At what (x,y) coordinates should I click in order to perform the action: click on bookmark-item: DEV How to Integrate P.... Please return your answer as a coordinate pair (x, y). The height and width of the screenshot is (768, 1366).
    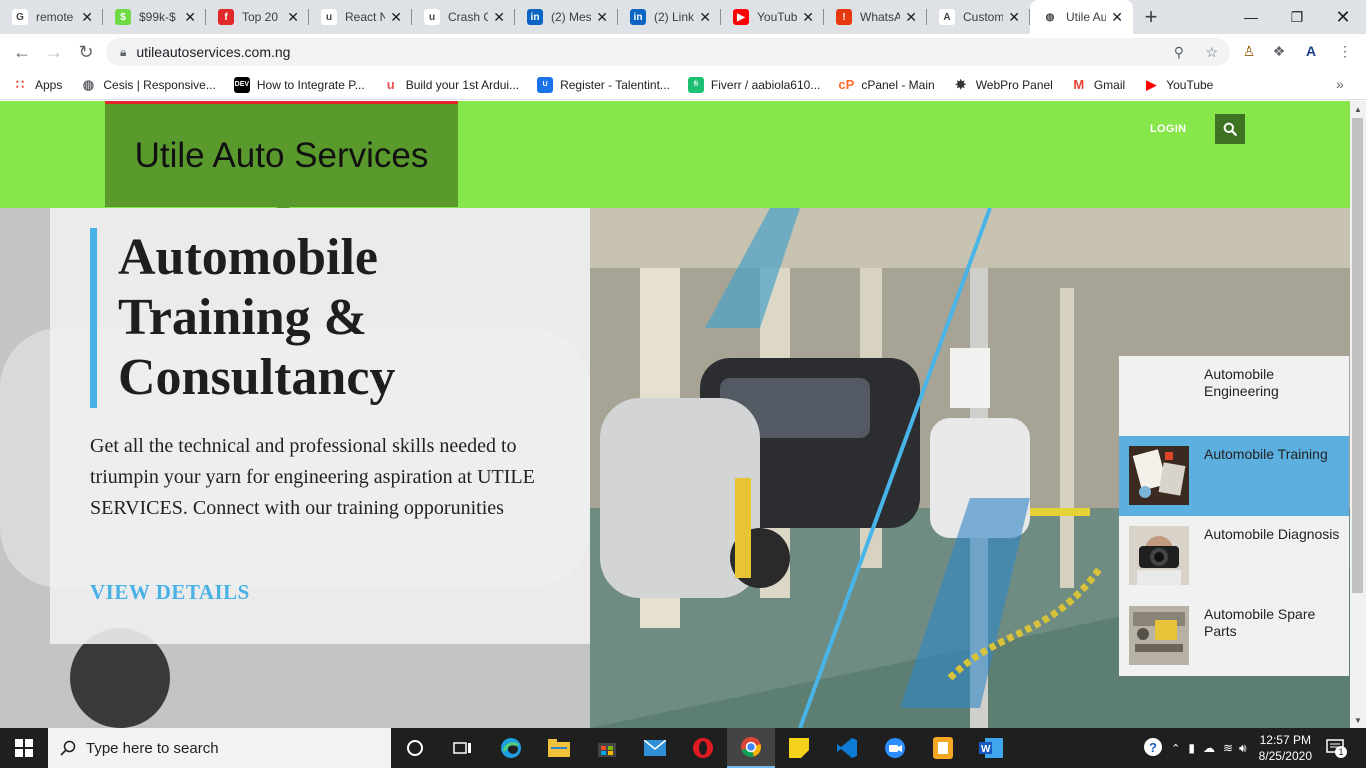
    Looking at the image, I should click on (299, 84).